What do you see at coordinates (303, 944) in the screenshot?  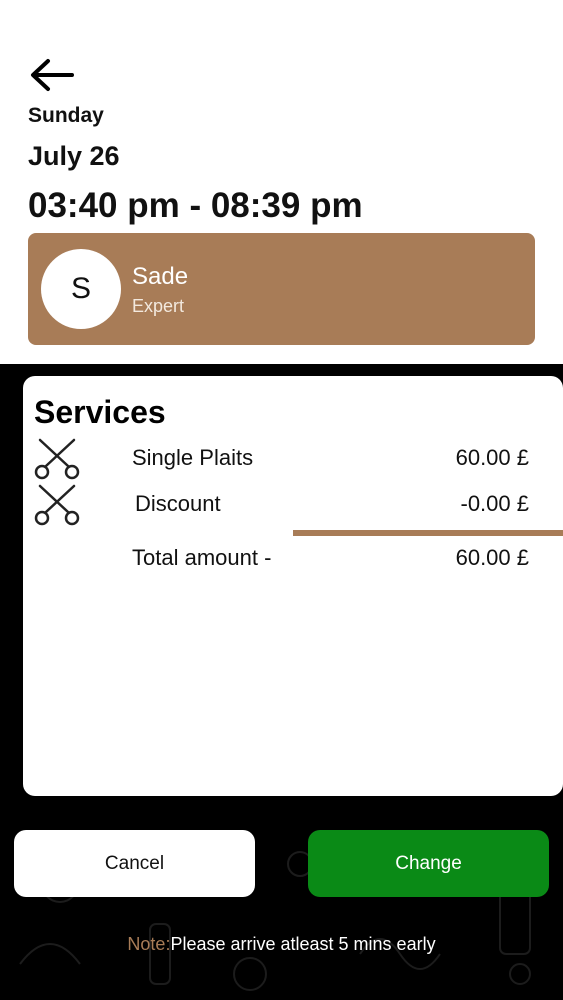 I see `note-text: Please arrive atleast 5 mins early` at bounding box center [303, 944].